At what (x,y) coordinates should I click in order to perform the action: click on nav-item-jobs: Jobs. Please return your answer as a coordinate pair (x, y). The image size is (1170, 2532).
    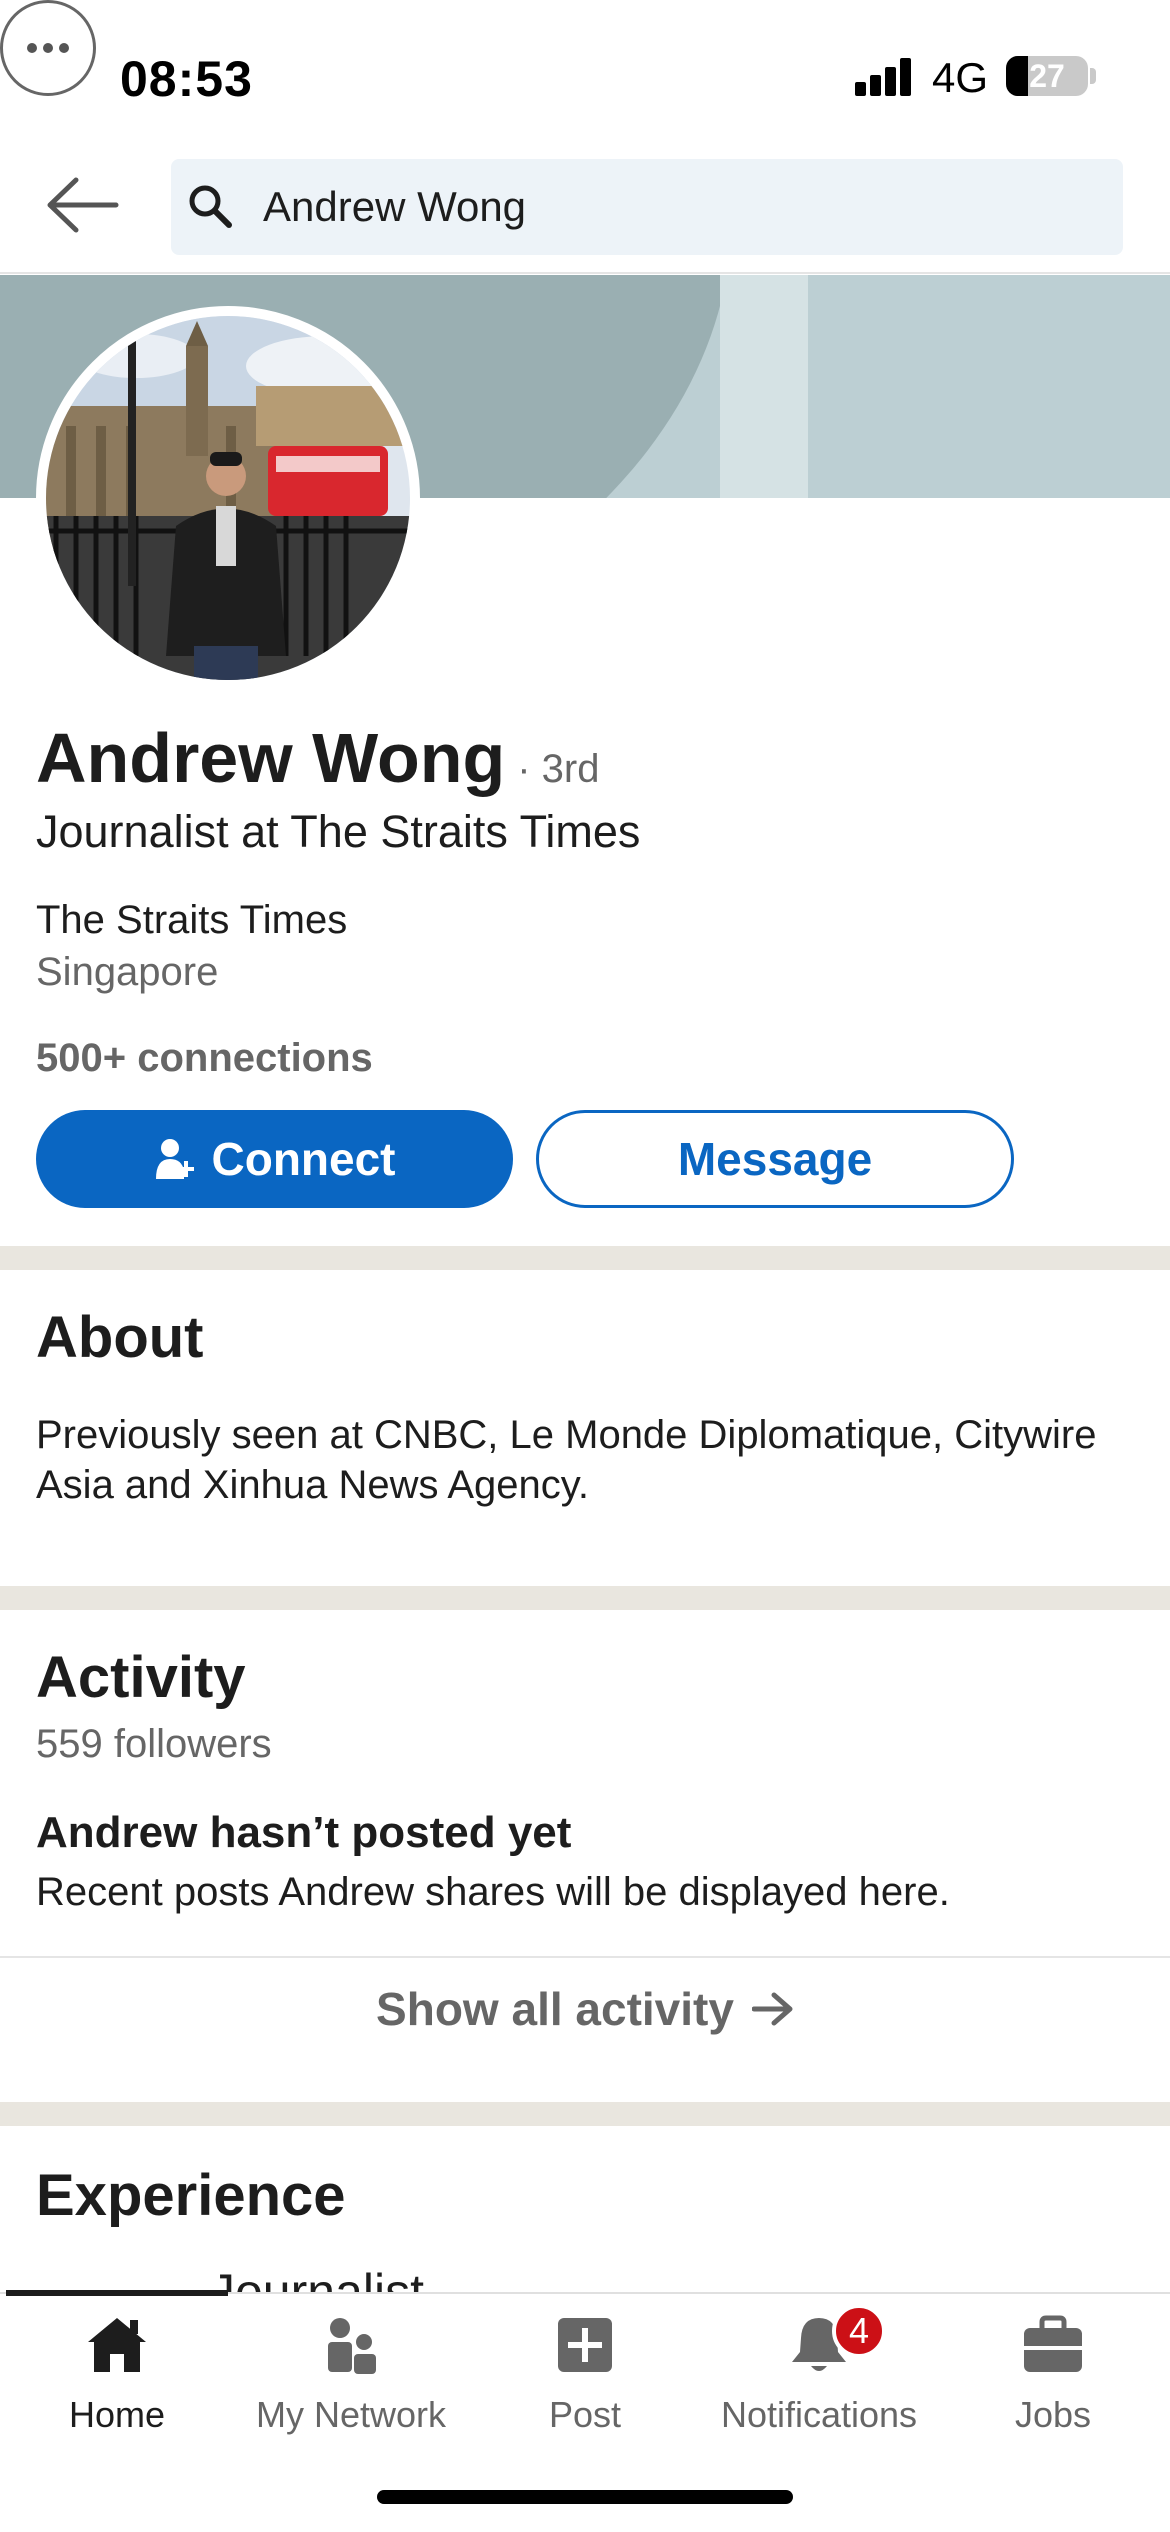
    Looking at the image, I should click on (1053, 2369).